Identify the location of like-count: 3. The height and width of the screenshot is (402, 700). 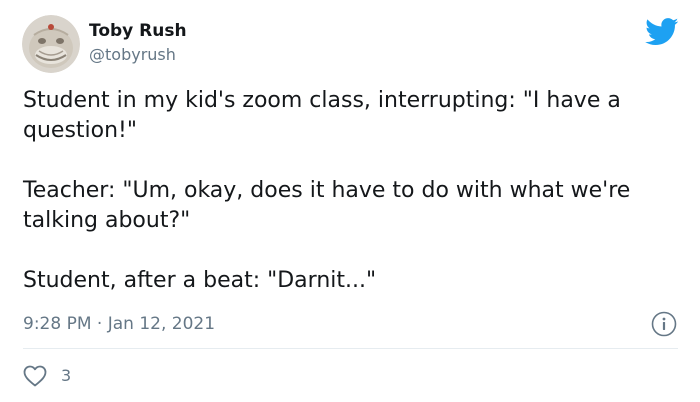
(66, 375).